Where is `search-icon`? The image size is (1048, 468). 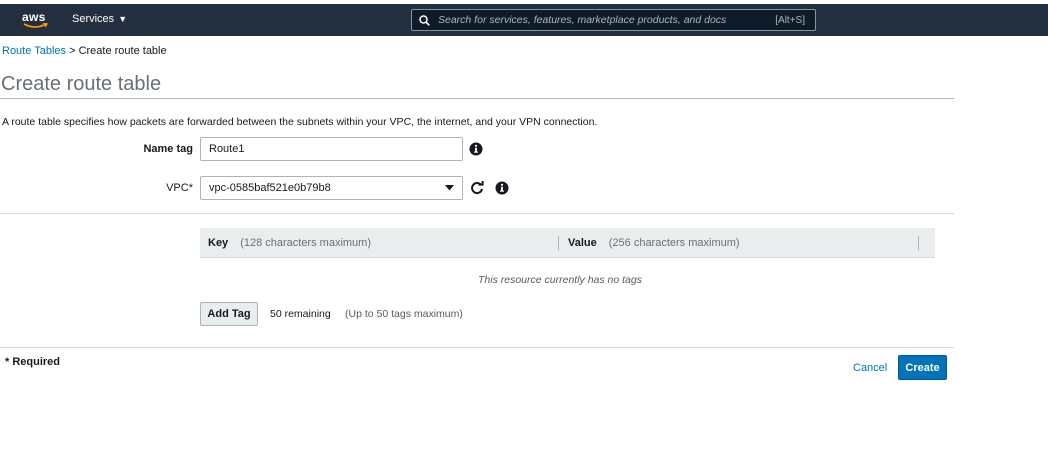 search-icon is located at coordinates (424, 20).